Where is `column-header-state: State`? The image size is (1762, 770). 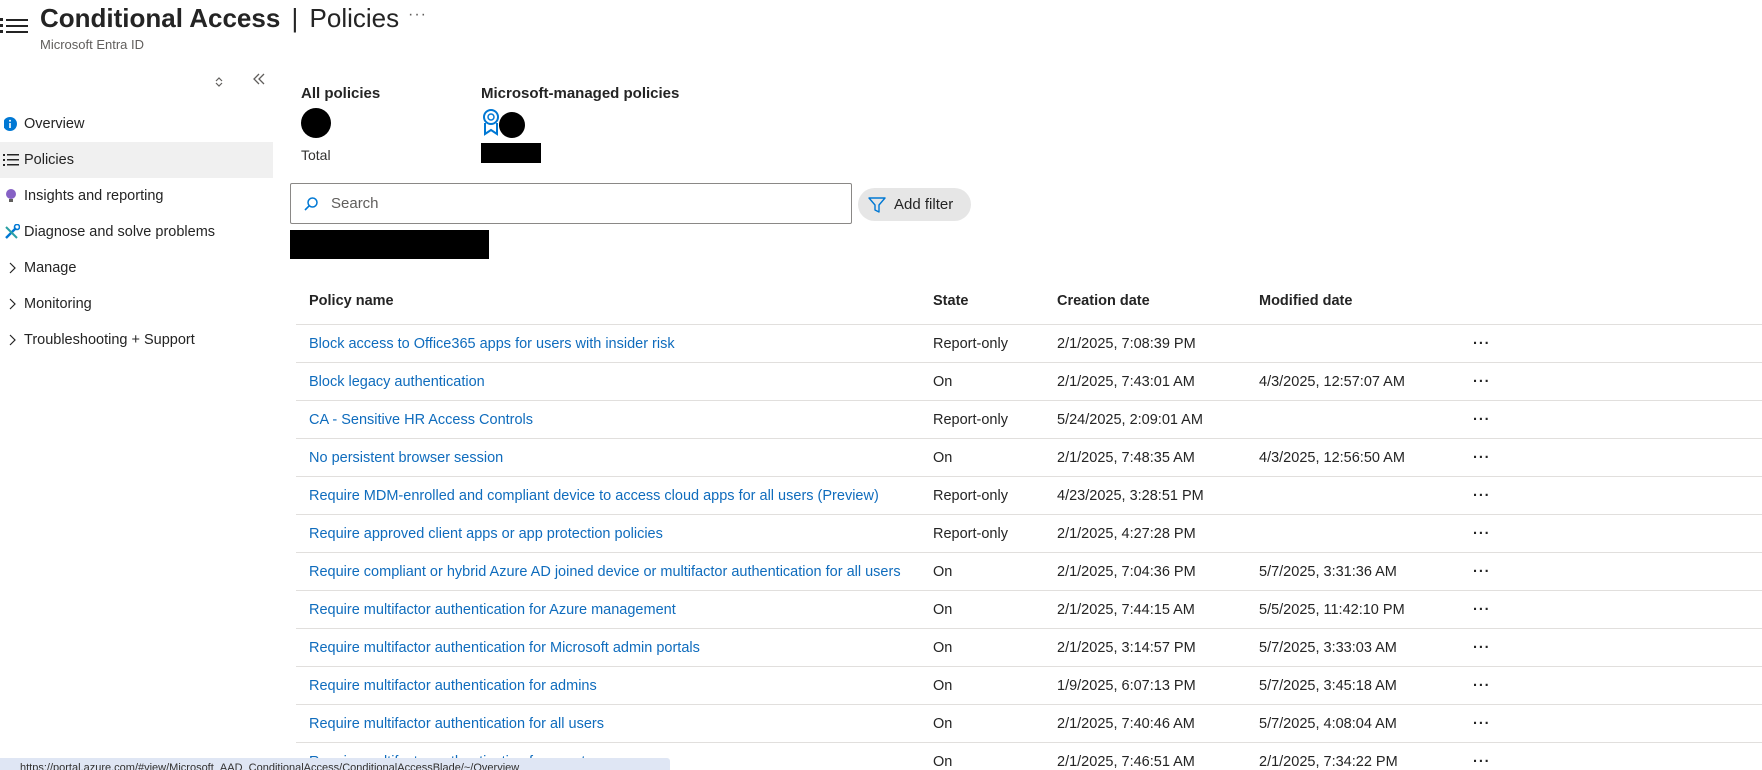
column-header-state: State is located at coordinates (995, 301).